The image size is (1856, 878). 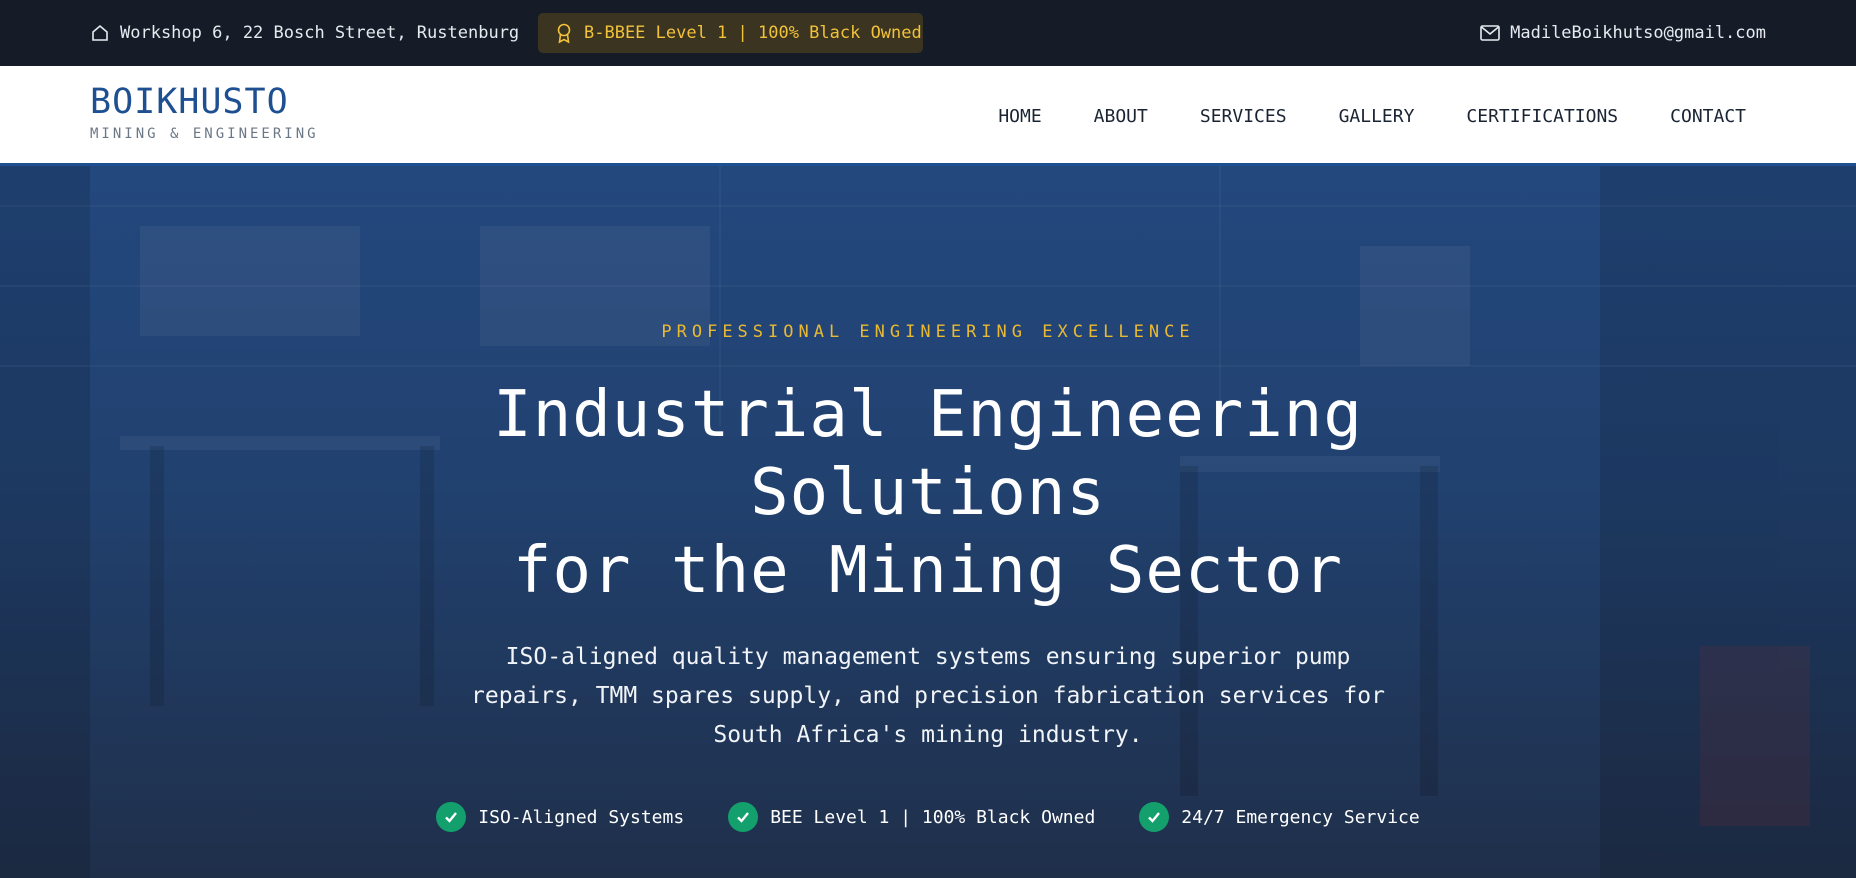 I want to click on address-text: Workshop 6, 22 Bosch Street, Rustenburg, so click(x=320, y=33).